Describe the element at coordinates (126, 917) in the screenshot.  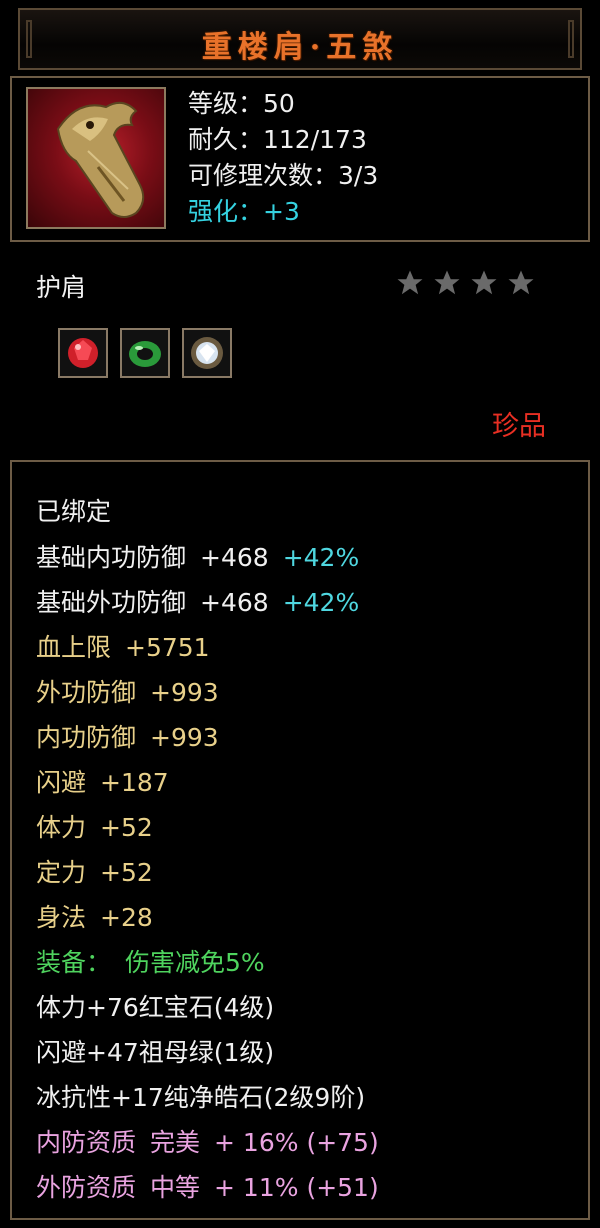
I see `attr-value: +28` at that location.